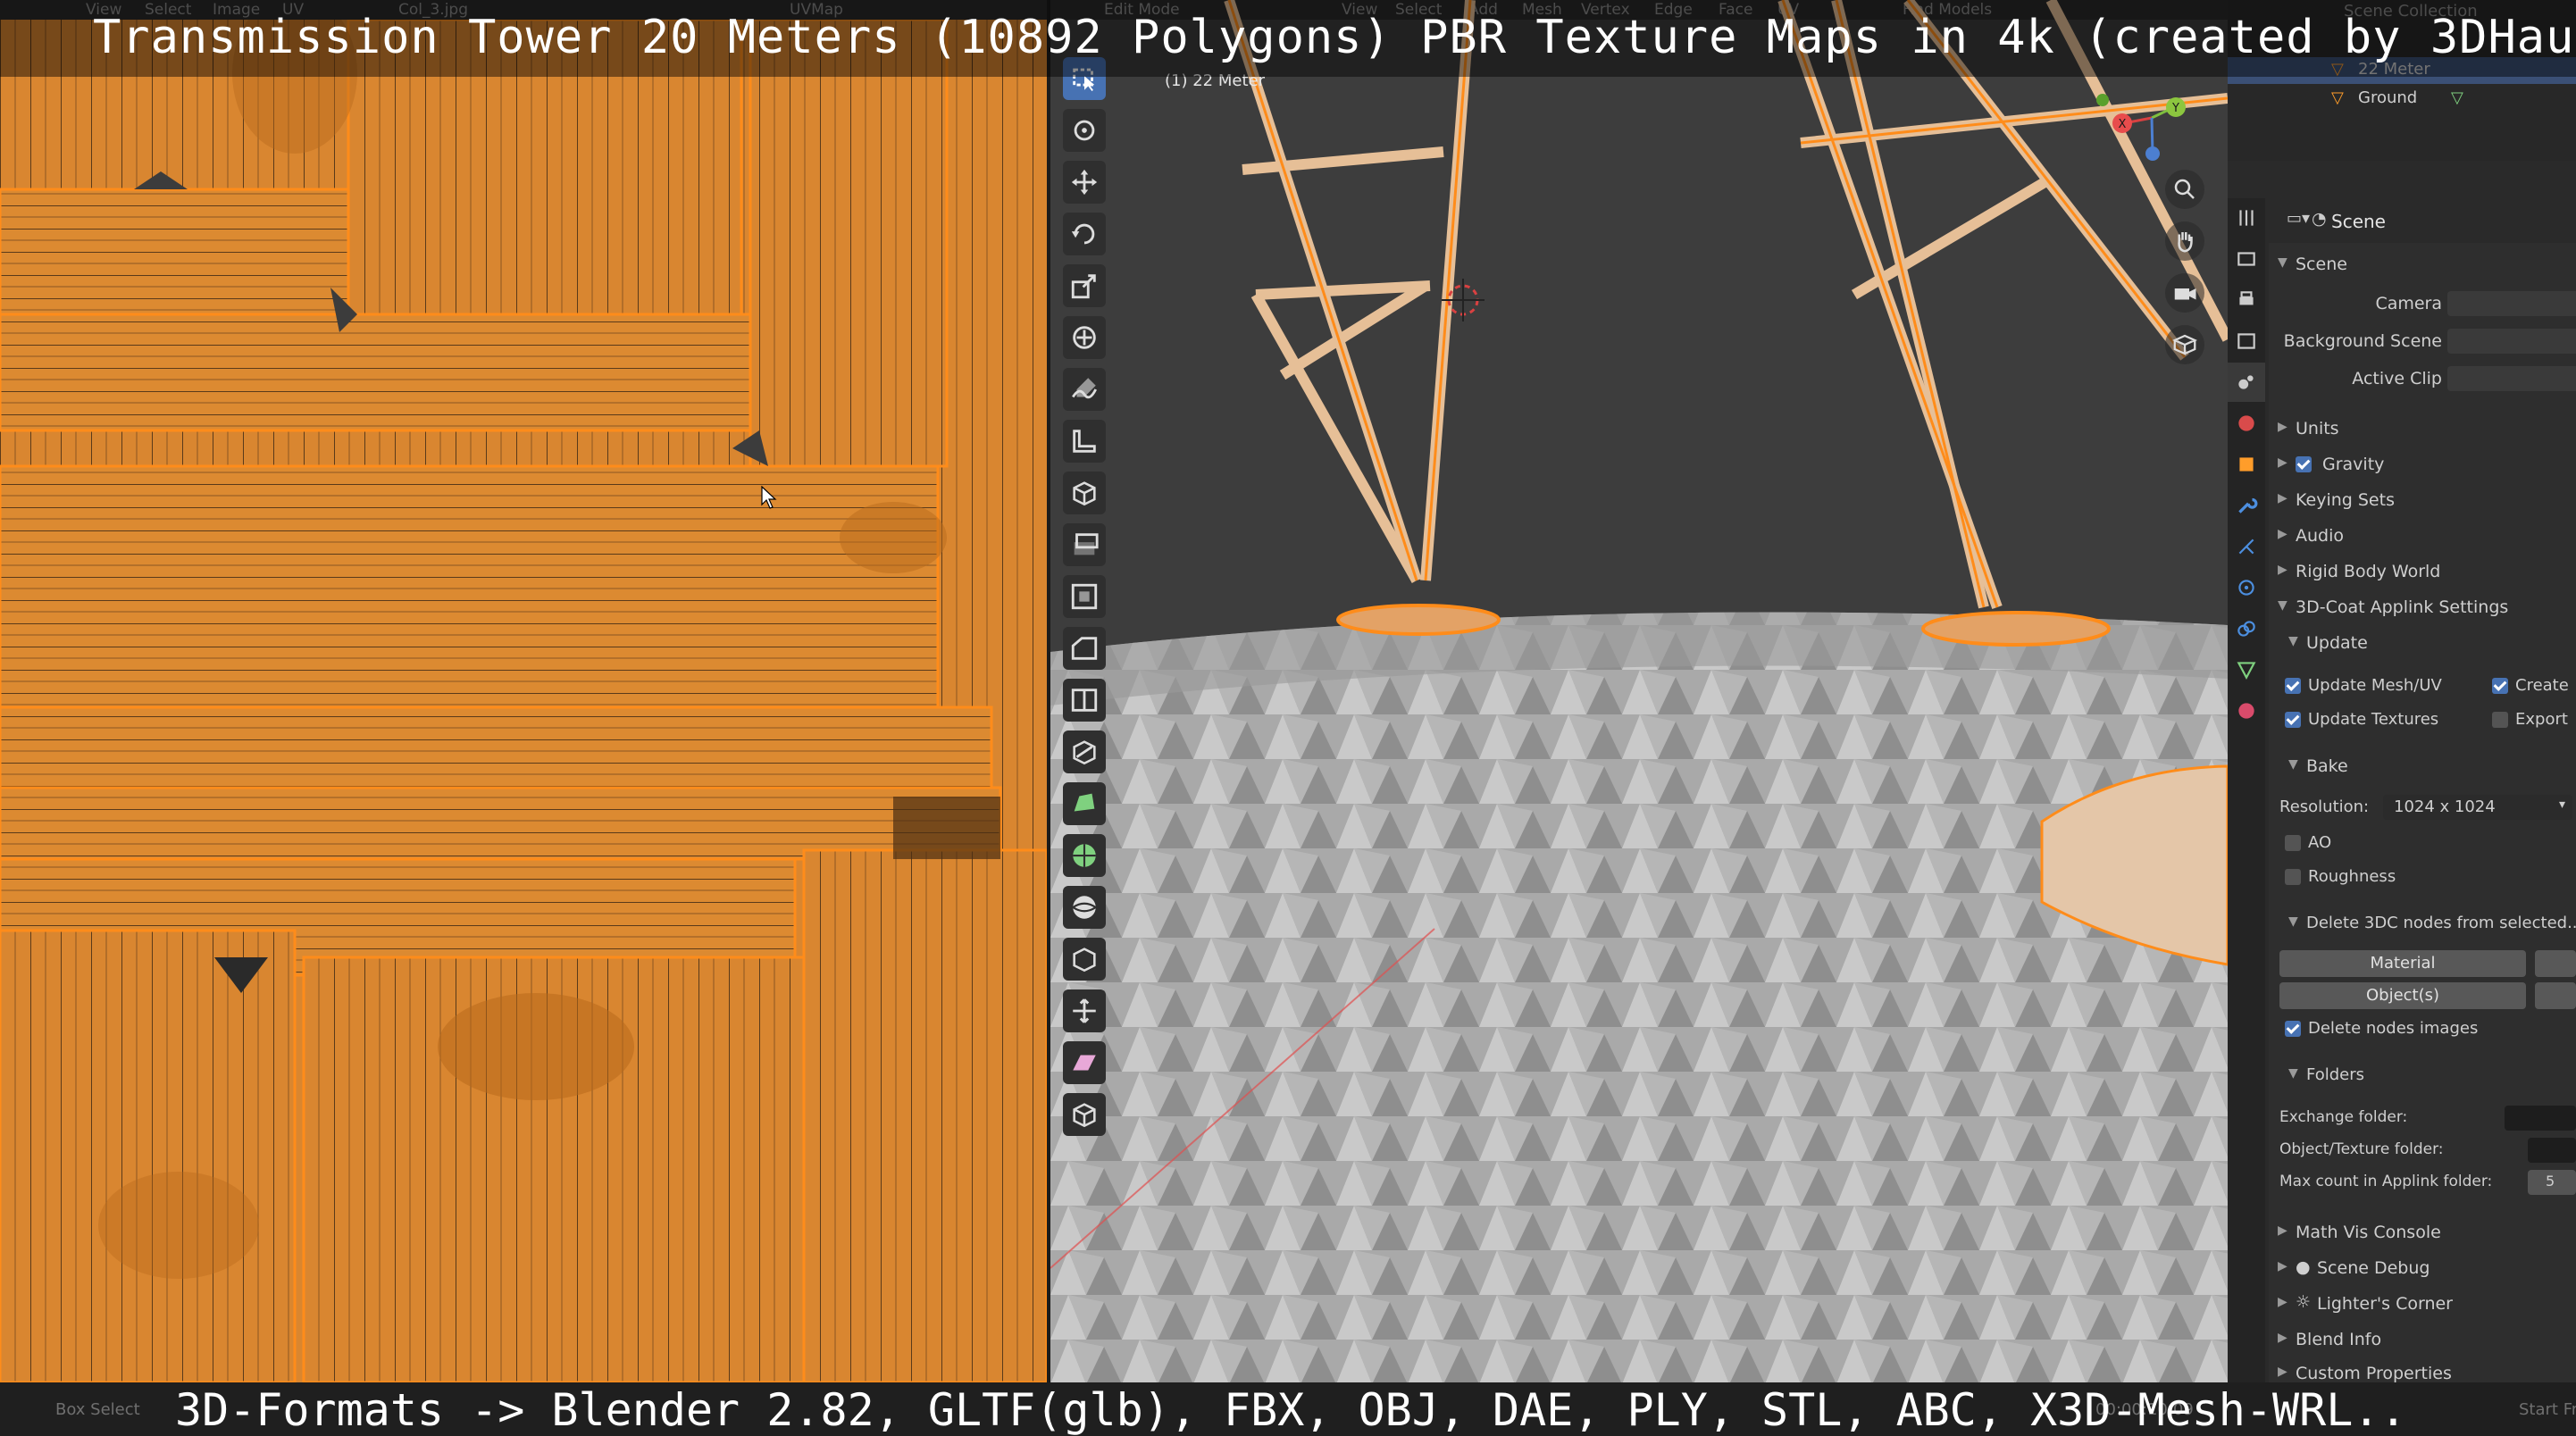  I want to click on camera-view-button, so click(2185, 293).